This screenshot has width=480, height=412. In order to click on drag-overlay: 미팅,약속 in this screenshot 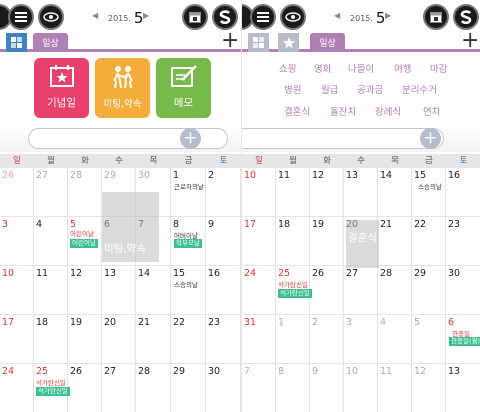, I will do `click(130, 227)`.